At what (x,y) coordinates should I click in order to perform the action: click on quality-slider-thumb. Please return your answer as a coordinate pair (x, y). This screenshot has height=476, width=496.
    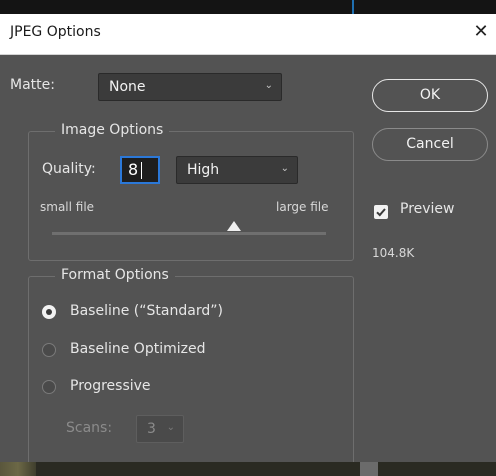
    Looking at the image, I should click on (234, 226).